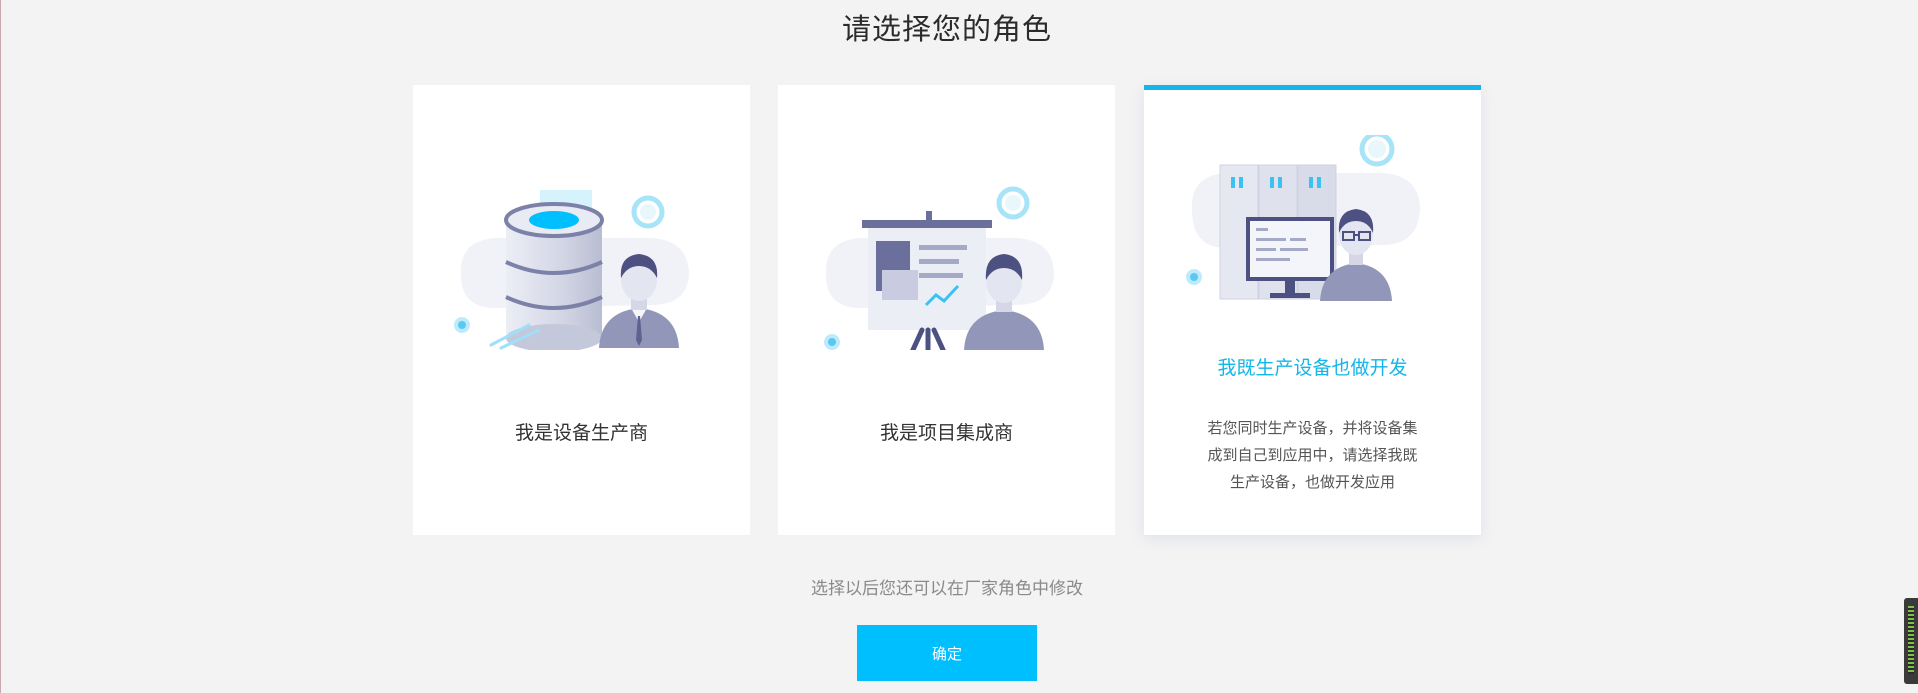 Image resolution: width=1918 pixels, height=693 pixels. I want to click on role-label: 我既生产设备也做开发, so click(1312, 368).